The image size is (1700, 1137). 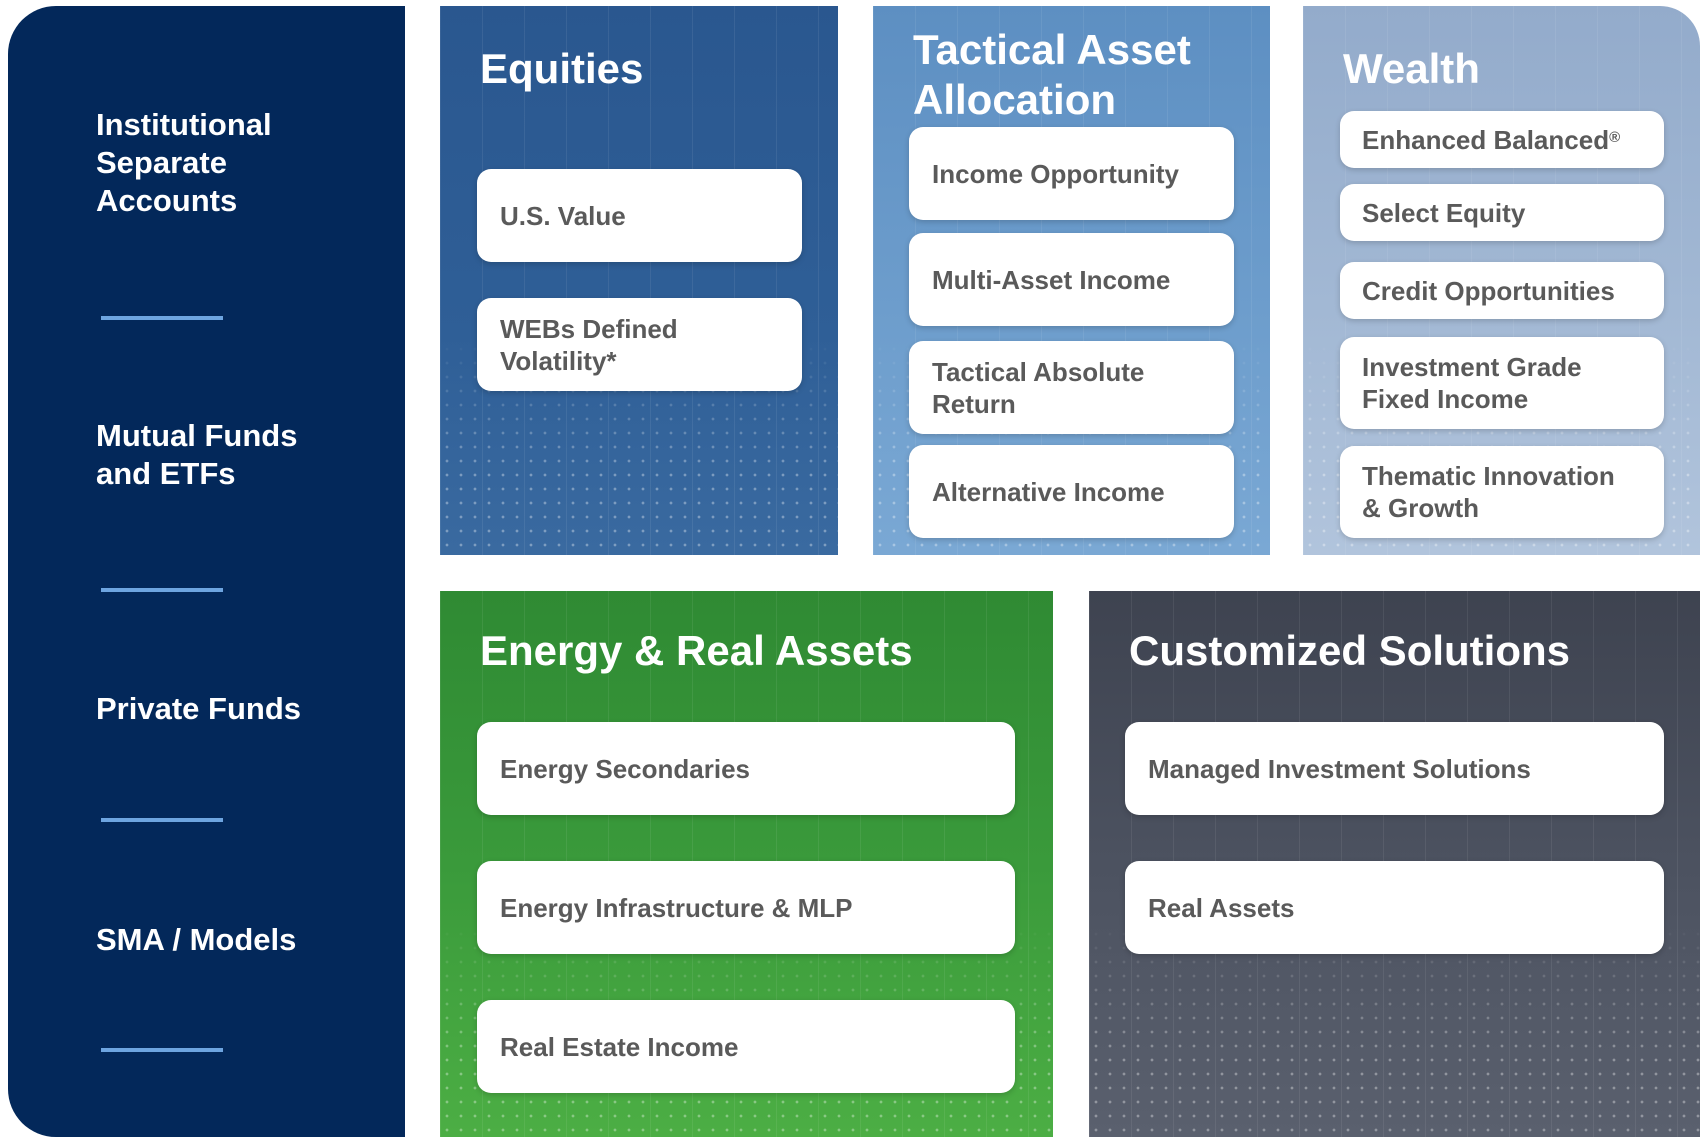 I want to click on strategy-card-alternative-income: Alternative Income, so click(x=1071, y=491).